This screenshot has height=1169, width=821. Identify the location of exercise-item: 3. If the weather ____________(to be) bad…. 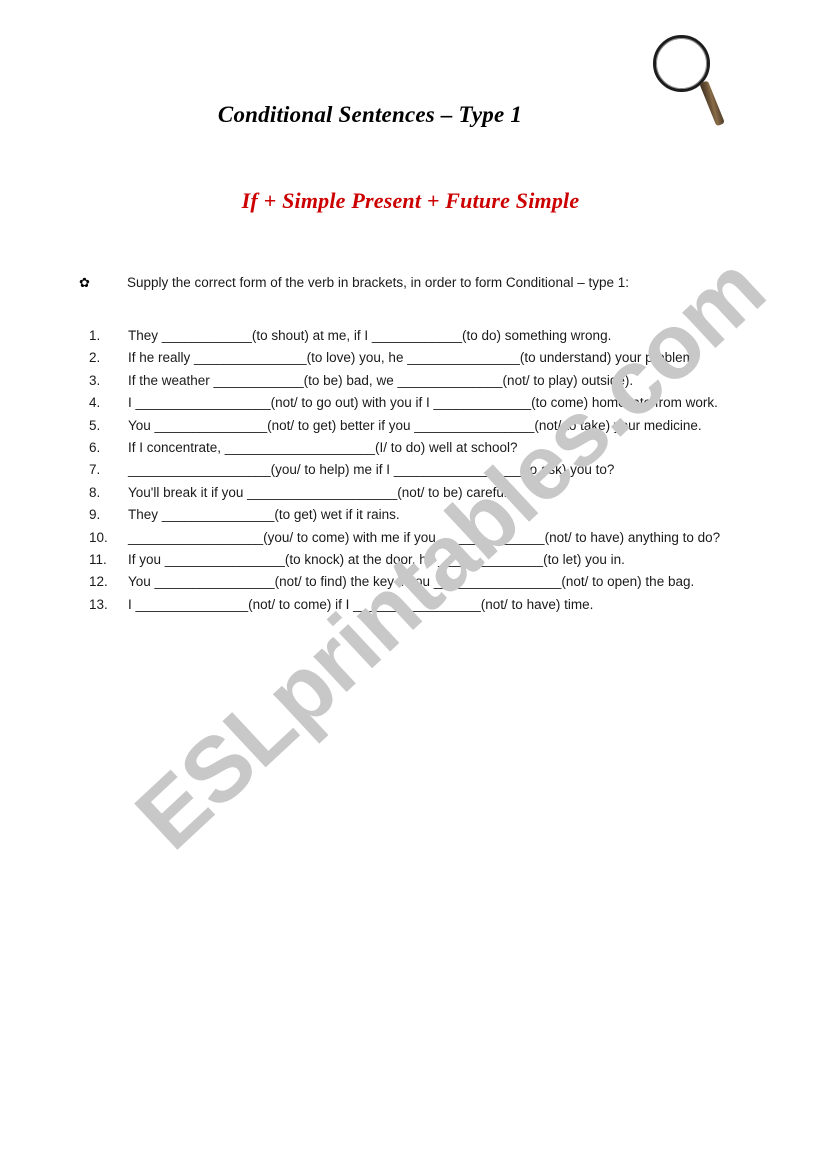
(421, 381).